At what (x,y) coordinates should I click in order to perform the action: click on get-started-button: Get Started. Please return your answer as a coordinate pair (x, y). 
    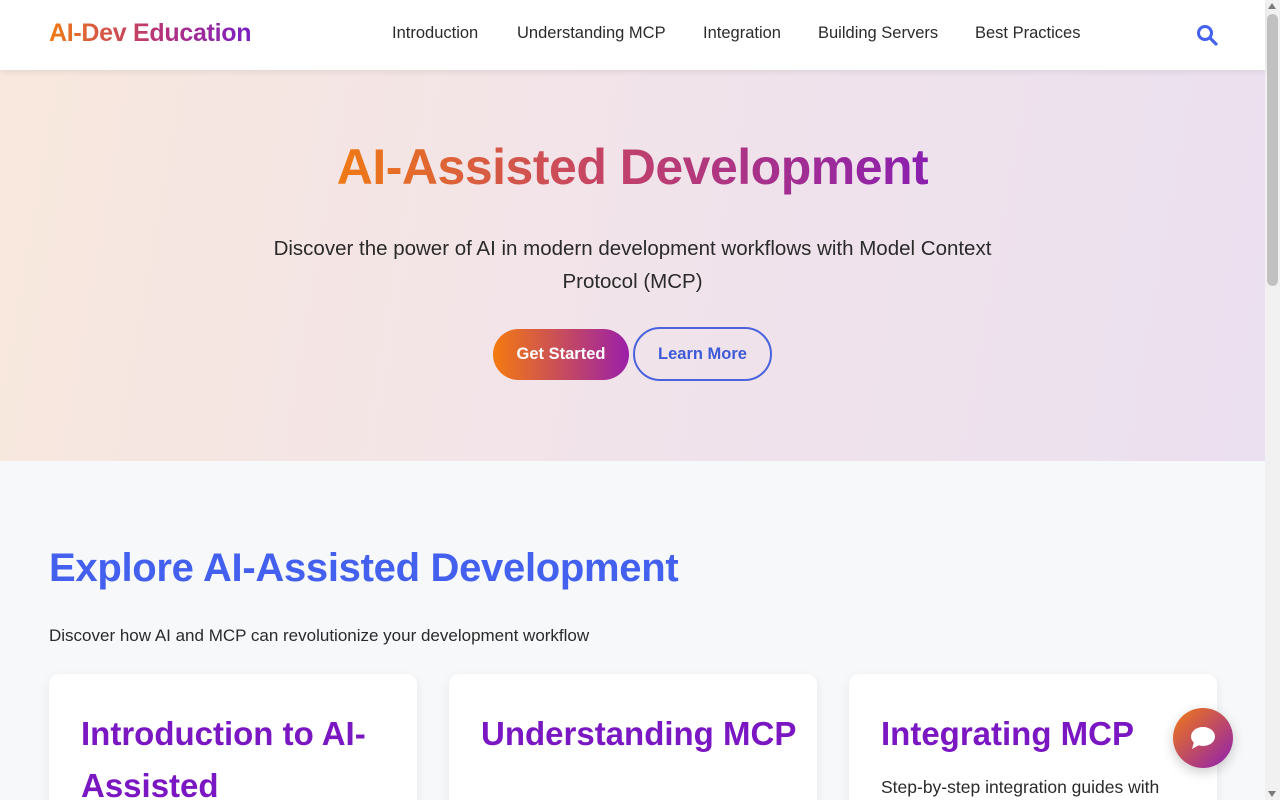
    Looking at the image, I should click on (561, 354).